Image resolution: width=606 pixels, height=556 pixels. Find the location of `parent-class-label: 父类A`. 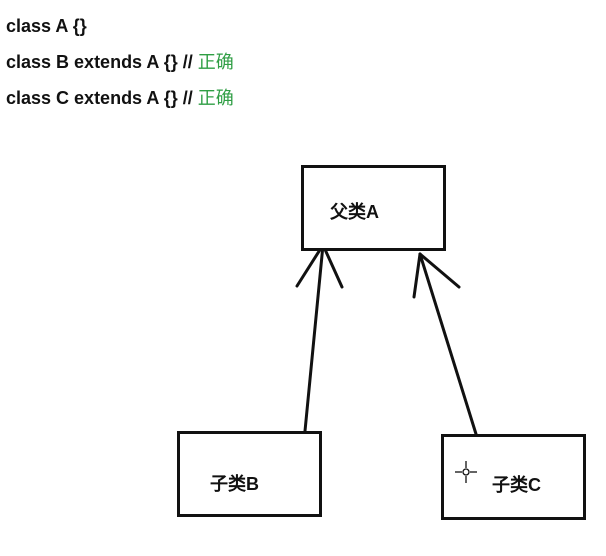

parent-class-label: 父类A is located at coordinates (354, 212).